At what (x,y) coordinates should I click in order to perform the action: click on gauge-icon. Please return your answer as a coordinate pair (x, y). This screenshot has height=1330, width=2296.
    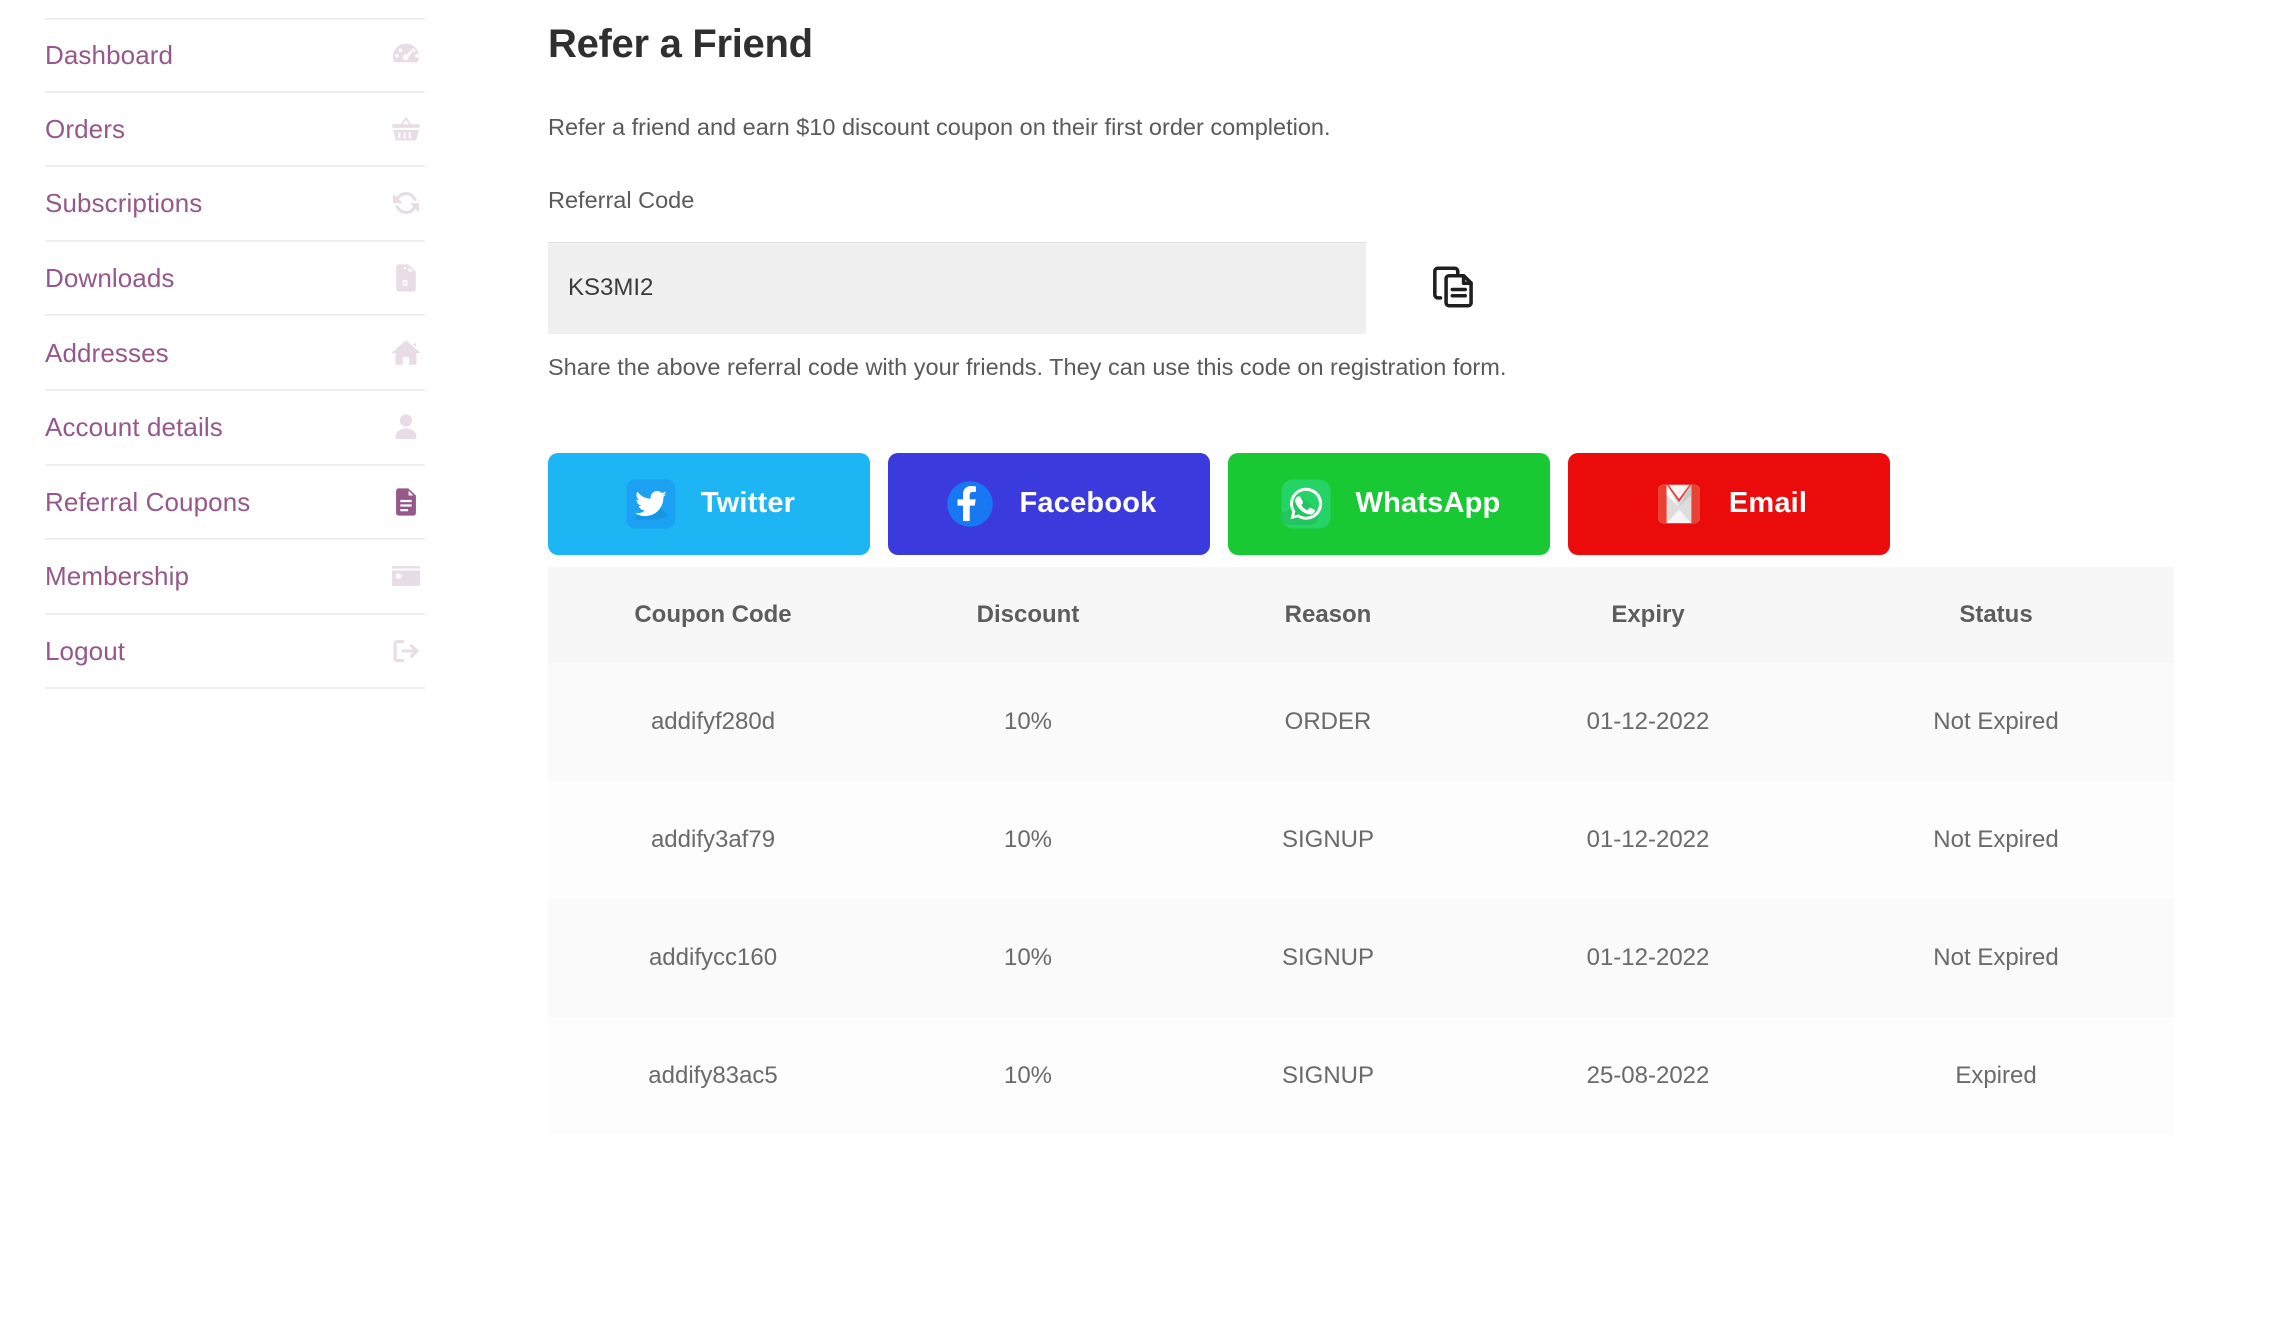
    Looking at the image, I should click on (406, 55).